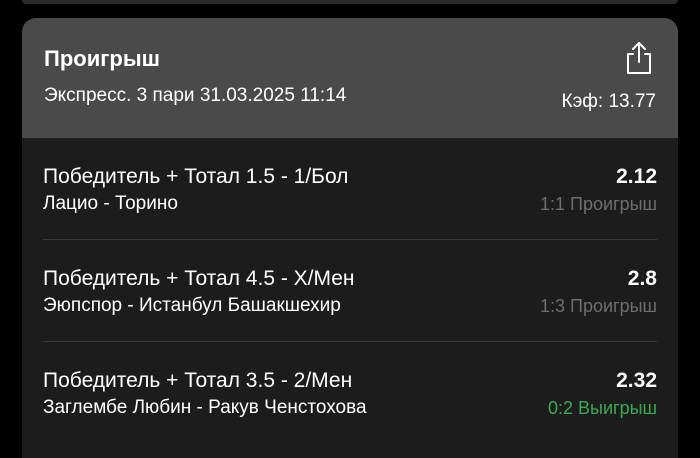 Image resolution: width=700 pixels, height=458 pixels. I want to click on leg-odds: 2.8, so click(642, 278).